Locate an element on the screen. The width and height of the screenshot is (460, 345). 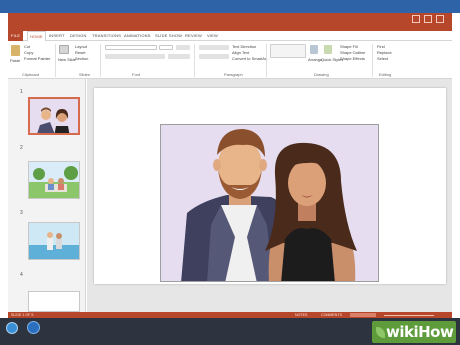
replace-button: Replace is located at coordinates (384, 52).